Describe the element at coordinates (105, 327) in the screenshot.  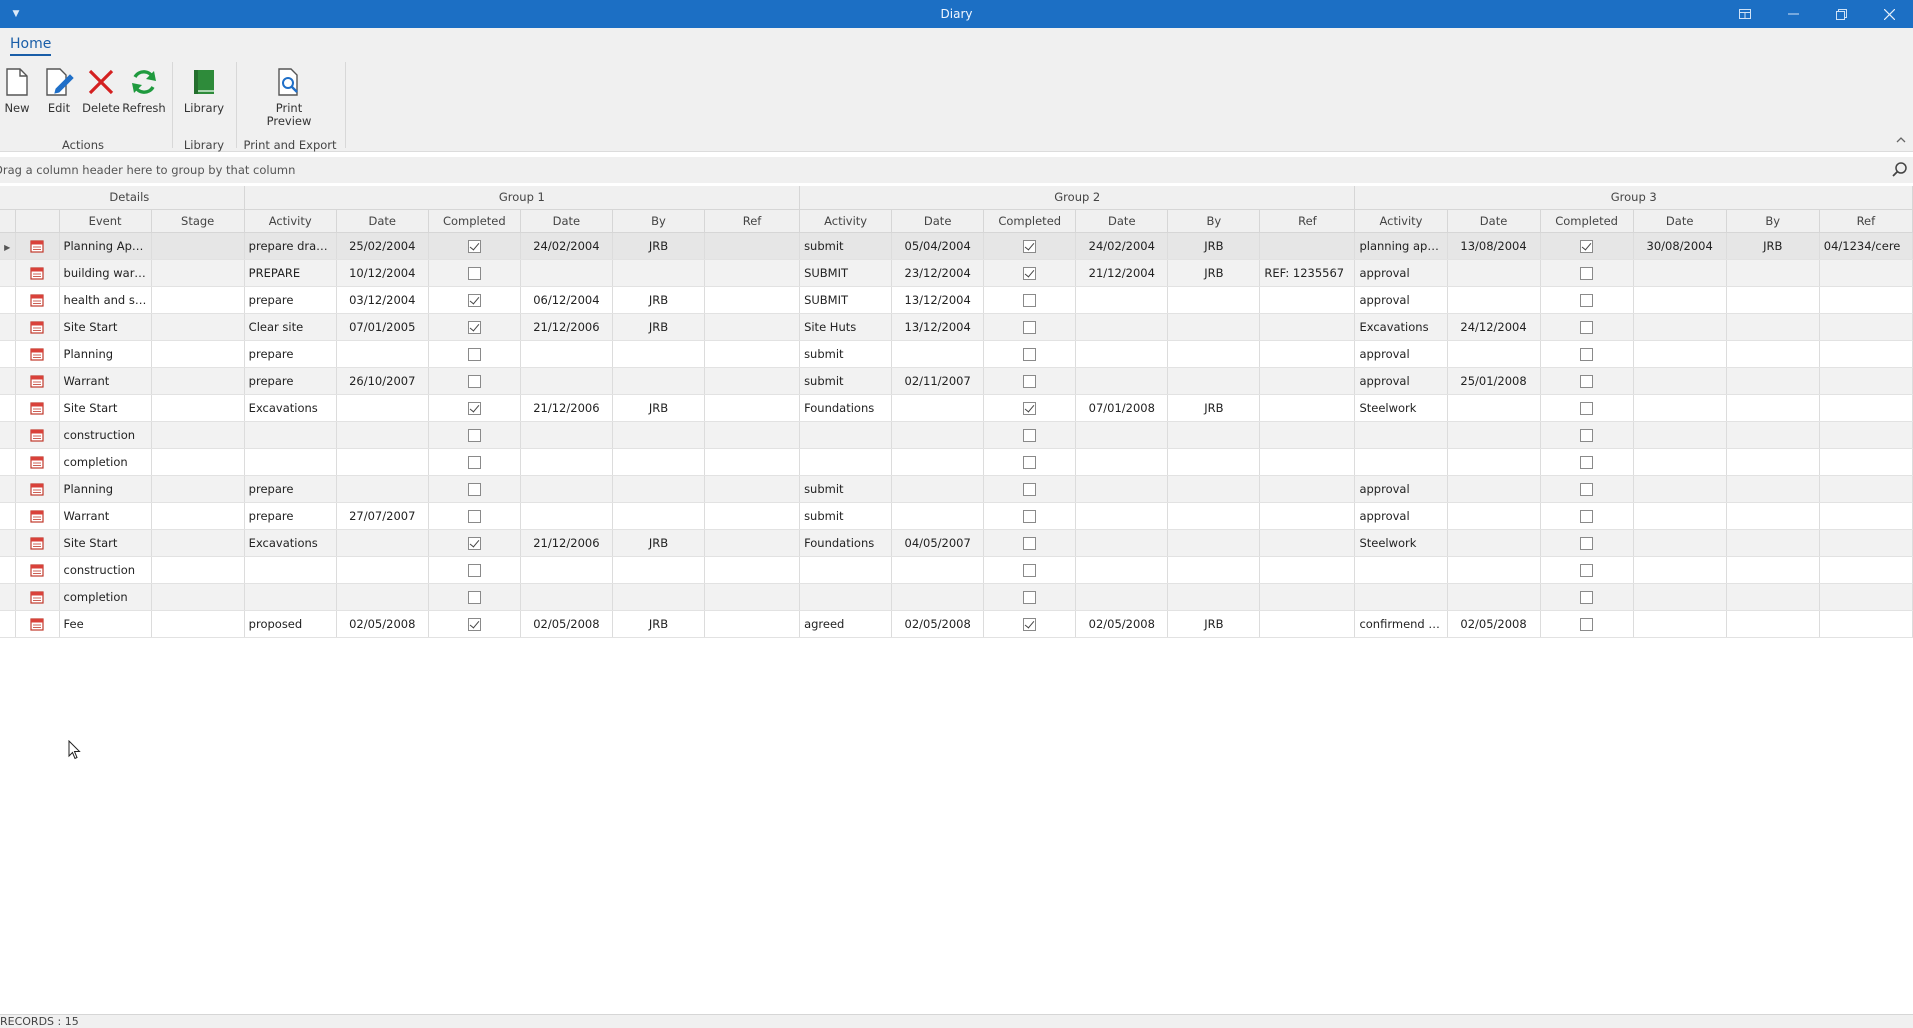
I see `cell-event: Site Start` at that location.